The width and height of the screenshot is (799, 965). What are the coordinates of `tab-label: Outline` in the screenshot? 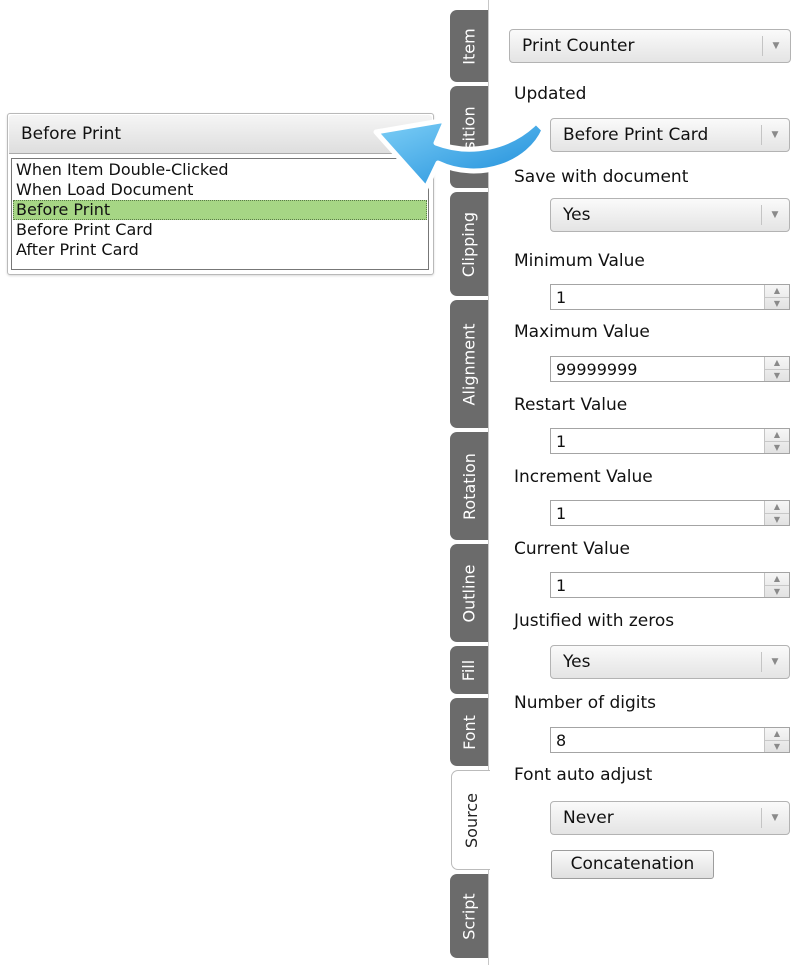 It's located at (469, 593).